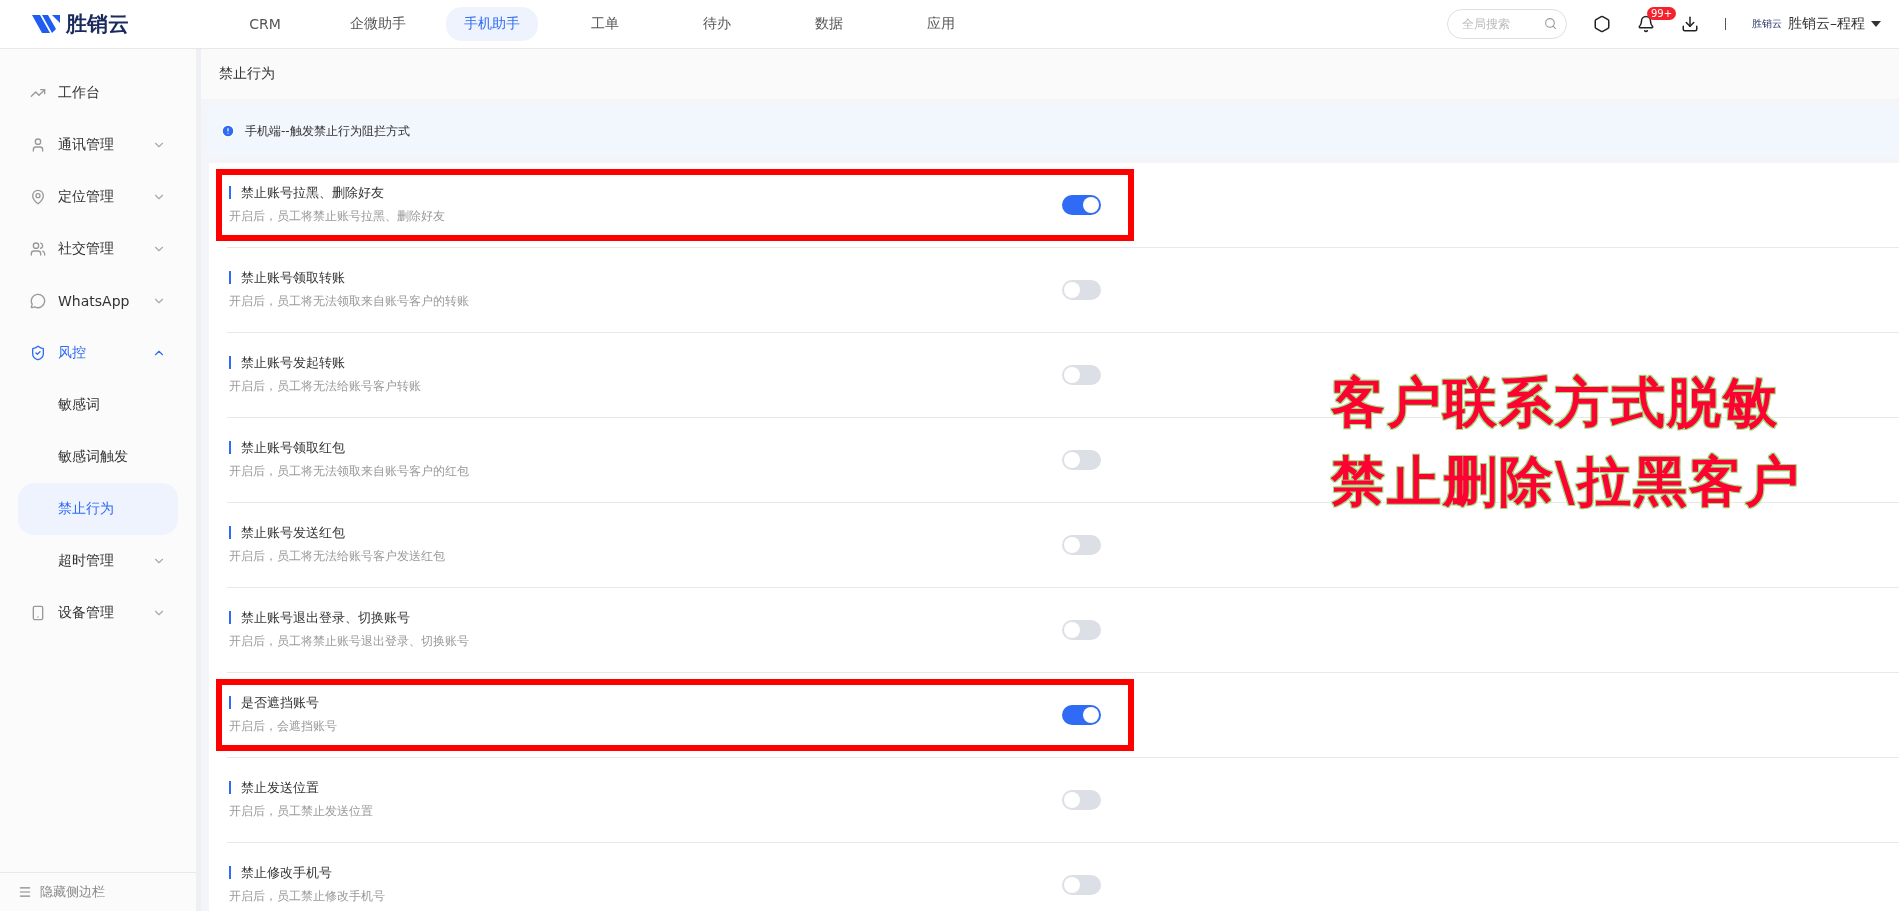 This screenshot has height=911, width=1899. Describe the element at coordinates (645, 192) in the screenshot. I see `rule-title: 禁止账号拉黑、删除好友` at that location.